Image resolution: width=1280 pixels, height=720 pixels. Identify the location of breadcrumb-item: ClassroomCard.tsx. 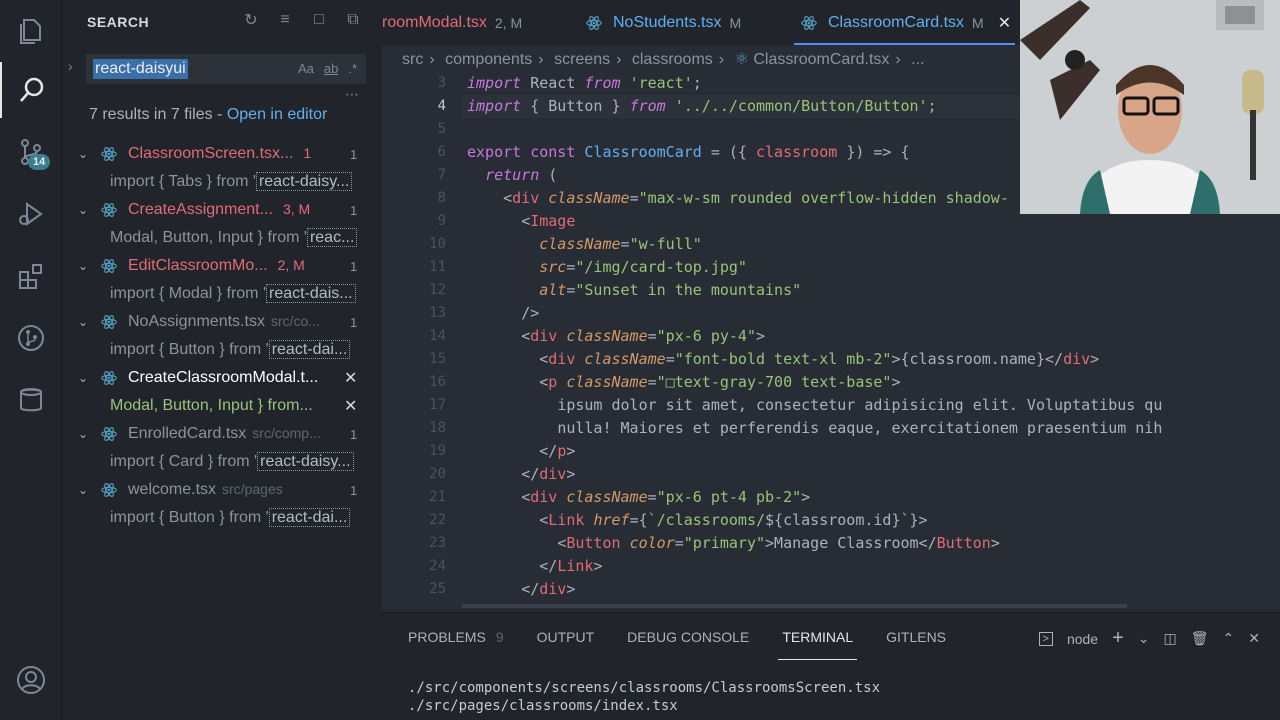
(821, 59).